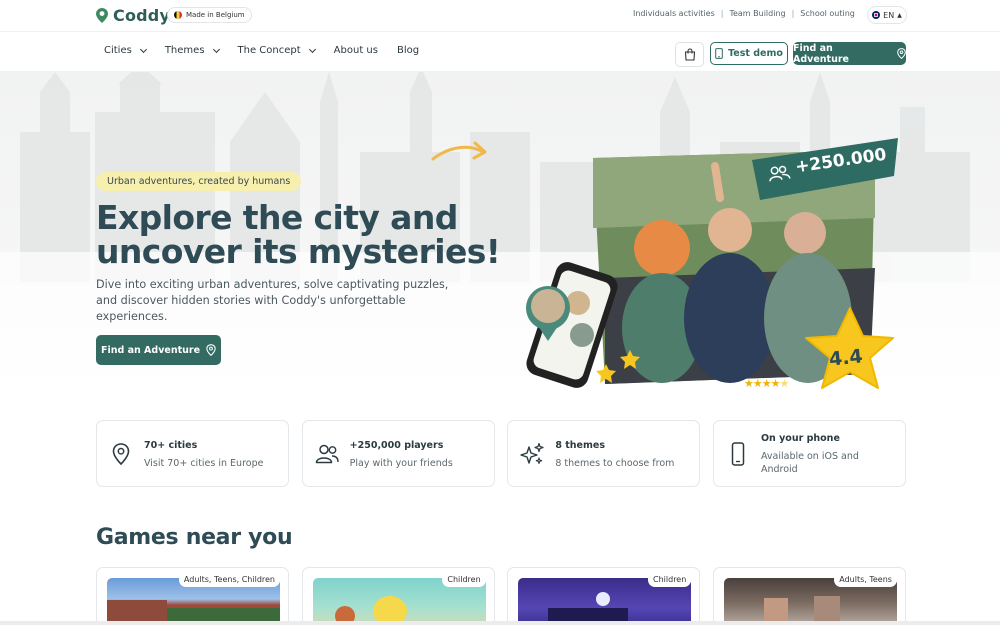  Describe the element at coordinates (401, 463) in the screenshot. I see `feature-desc: Play with your friends` at that location.